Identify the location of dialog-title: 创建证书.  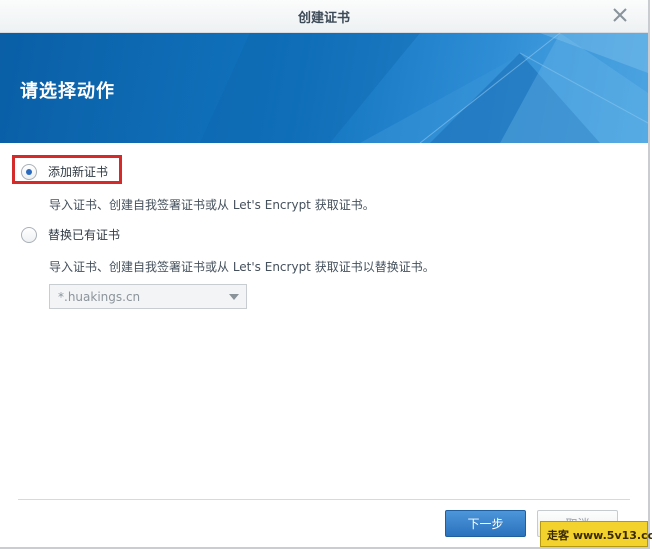
(323, 18).